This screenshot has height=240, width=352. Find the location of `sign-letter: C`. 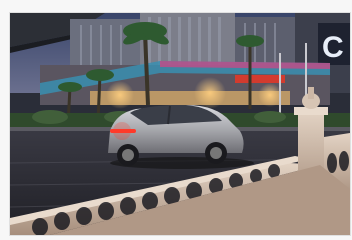

sign-letter: C is located at coordinates (333, 47).